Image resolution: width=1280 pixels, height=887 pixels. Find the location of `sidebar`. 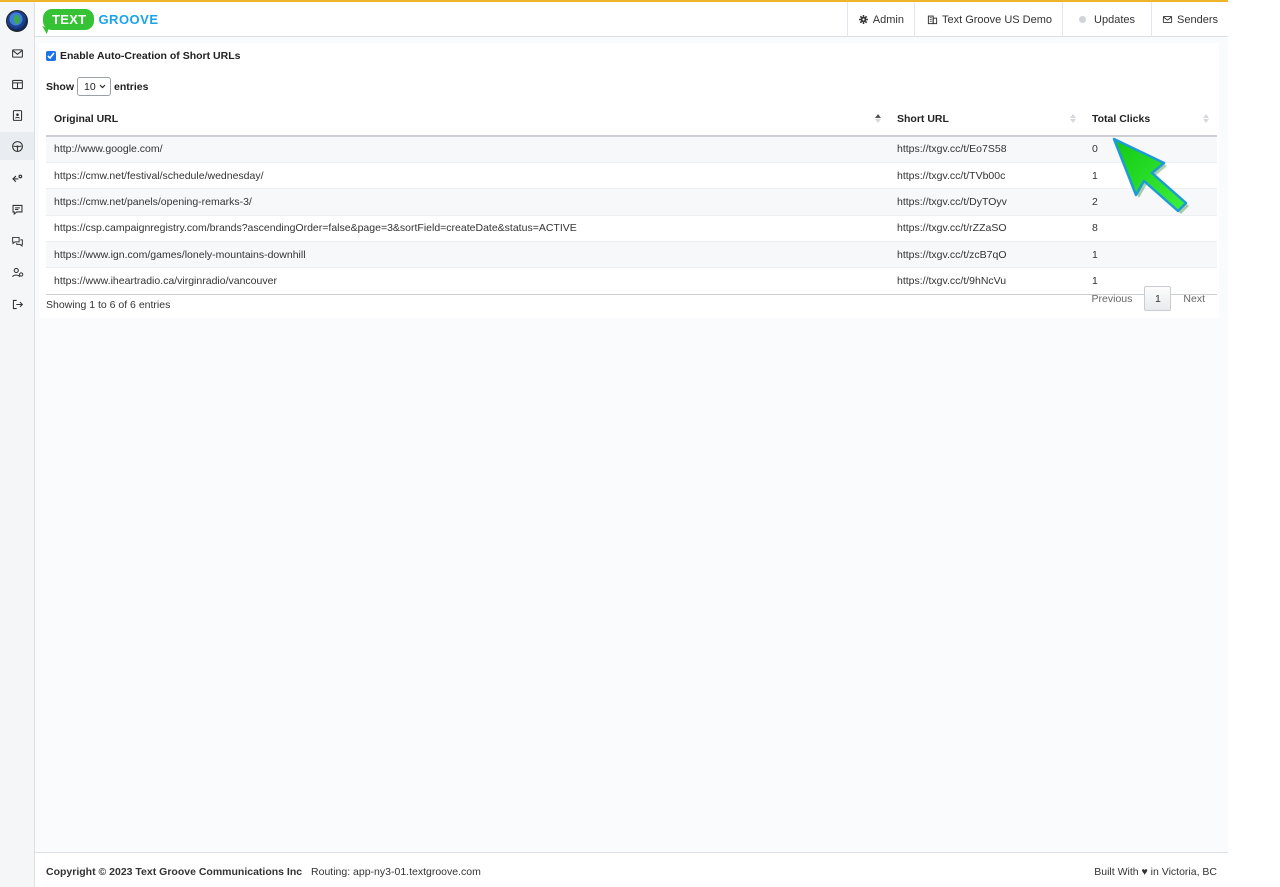

sidebar is located at coordinates (17, 444).